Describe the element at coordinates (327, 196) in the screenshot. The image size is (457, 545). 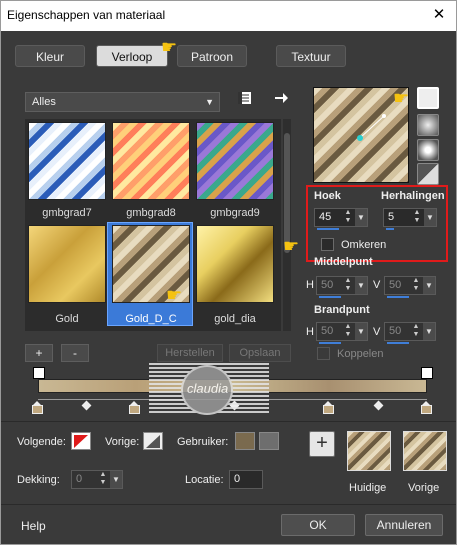
I see `angle-label: Hoek` at that location.